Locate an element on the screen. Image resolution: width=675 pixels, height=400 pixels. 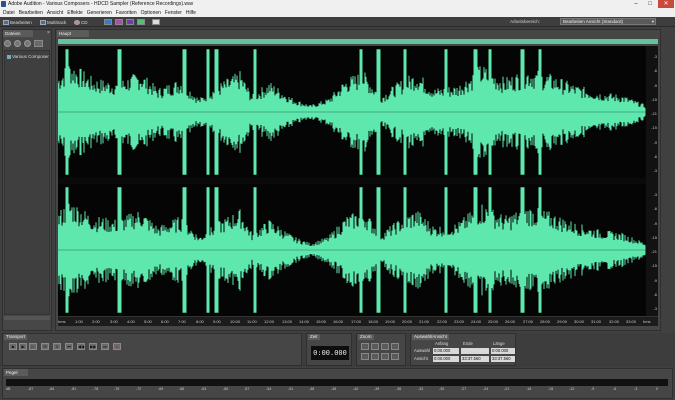
maximize-button: □ is located at coordinates (650, 4).